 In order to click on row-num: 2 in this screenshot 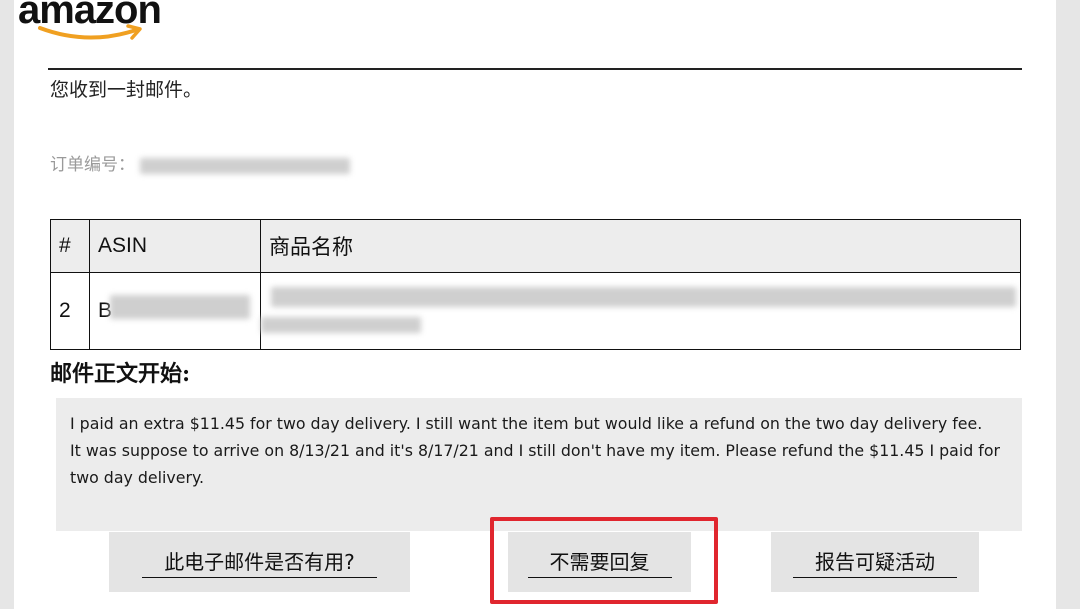, I will do `click(70, 311)`.